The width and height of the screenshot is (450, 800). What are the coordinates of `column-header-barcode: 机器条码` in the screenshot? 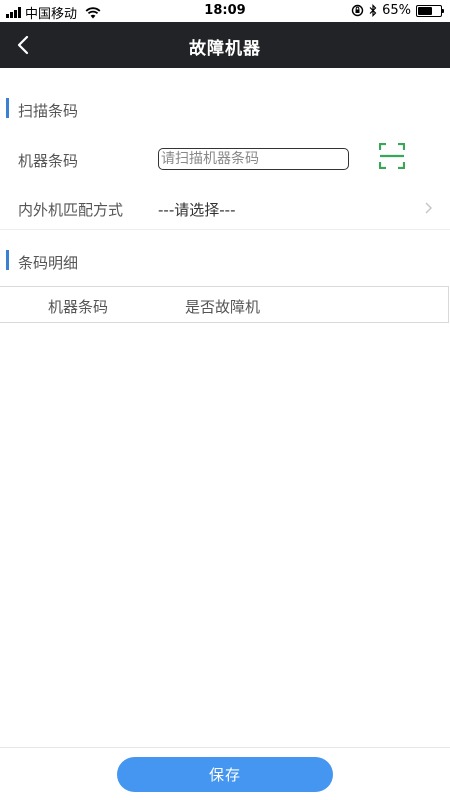 It's located at (78, 307).